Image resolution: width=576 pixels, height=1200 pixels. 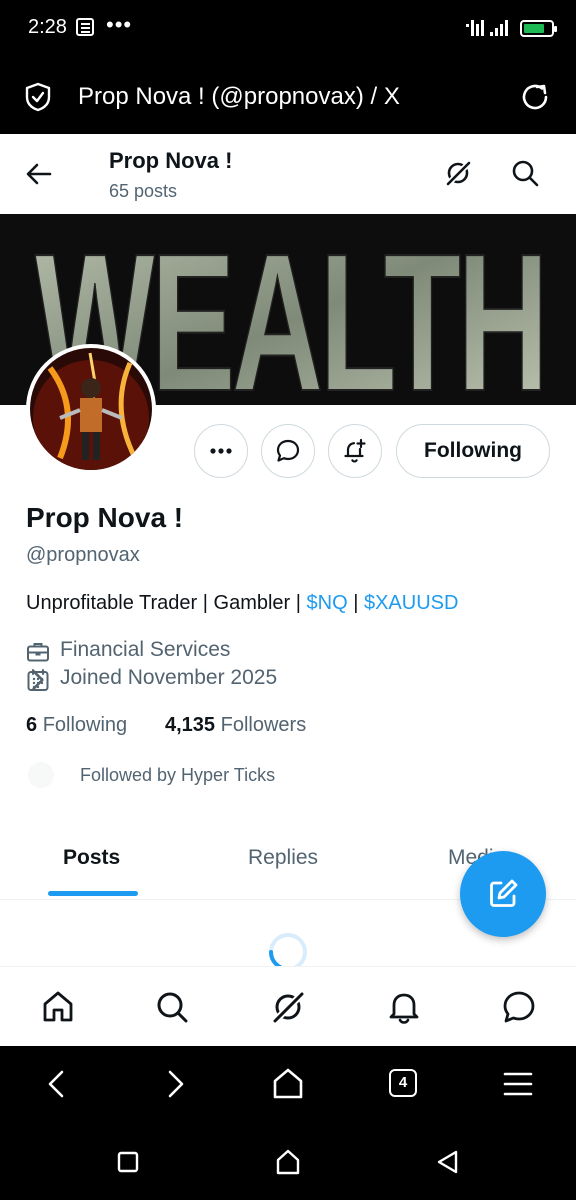 I want to click on followed-by-text: Followed by Hyper Ticks, so click(x=177, y=775).